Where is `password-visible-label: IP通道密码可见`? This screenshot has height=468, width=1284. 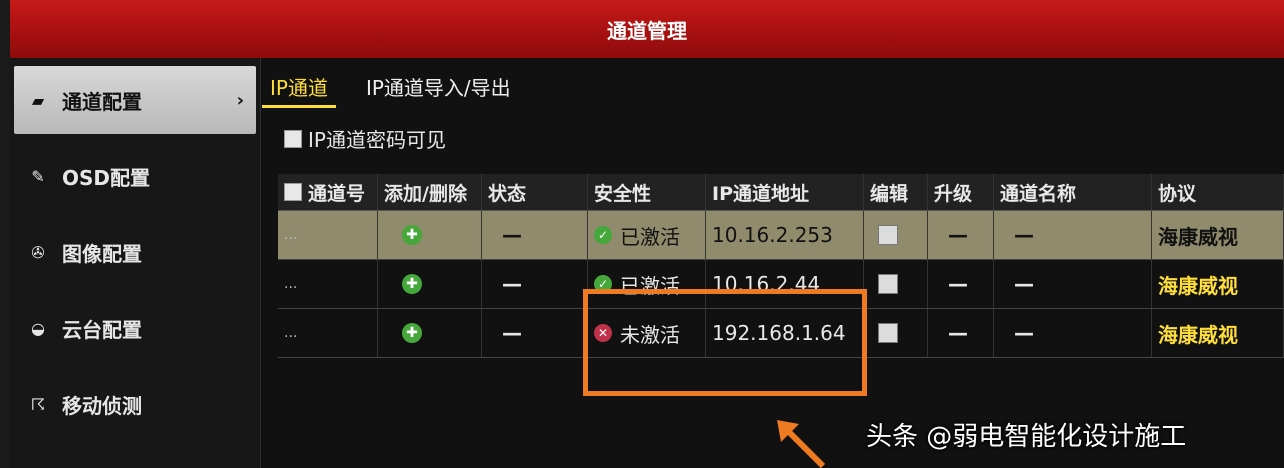
password-visible-label: IP通道密码可见 is located at coordinates (377, 140).